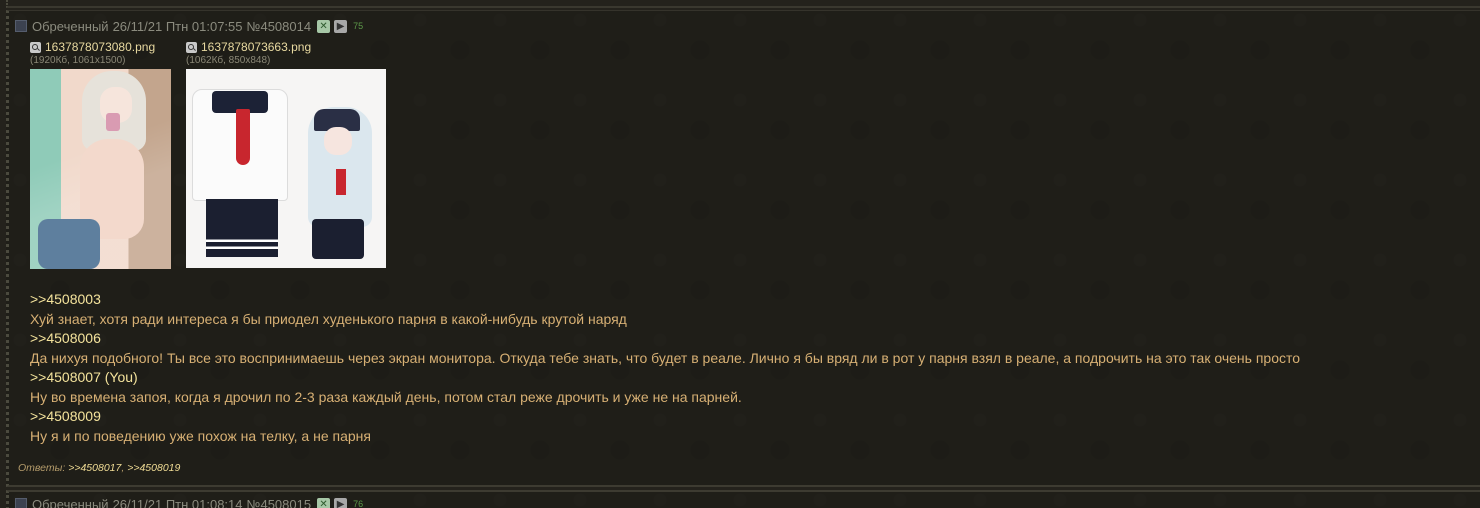  What do you see at coordinates (78, 60) in the screenshot?
I see `file-meta: (1920Кб, 1061x1500)` at bounding box center [78, 60].